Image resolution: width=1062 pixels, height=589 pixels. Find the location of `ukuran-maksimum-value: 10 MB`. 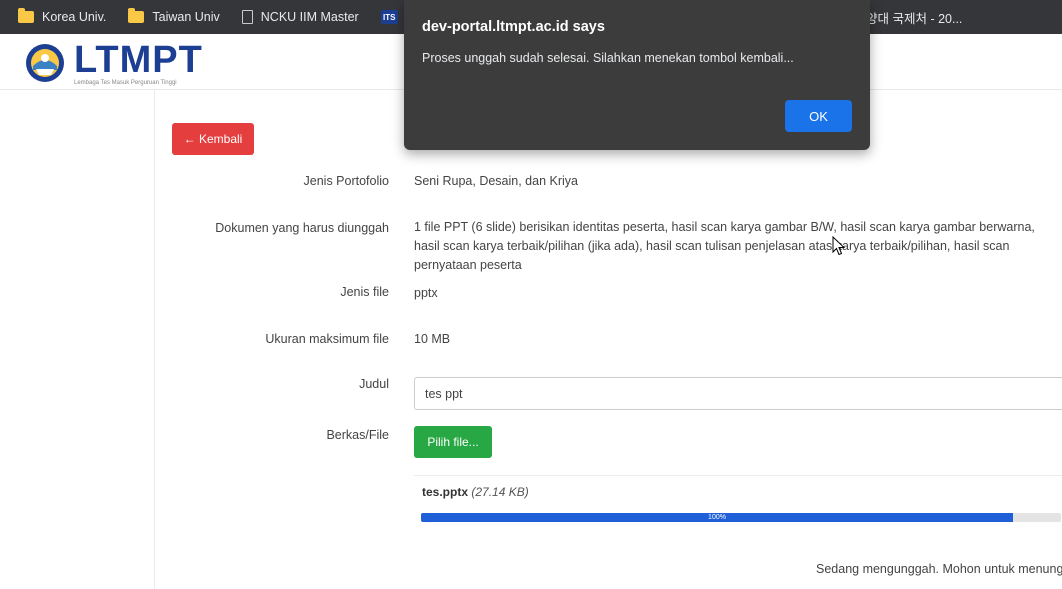

ukuran-maksimum-value: 10 MB is located at coordinates (432, 339).